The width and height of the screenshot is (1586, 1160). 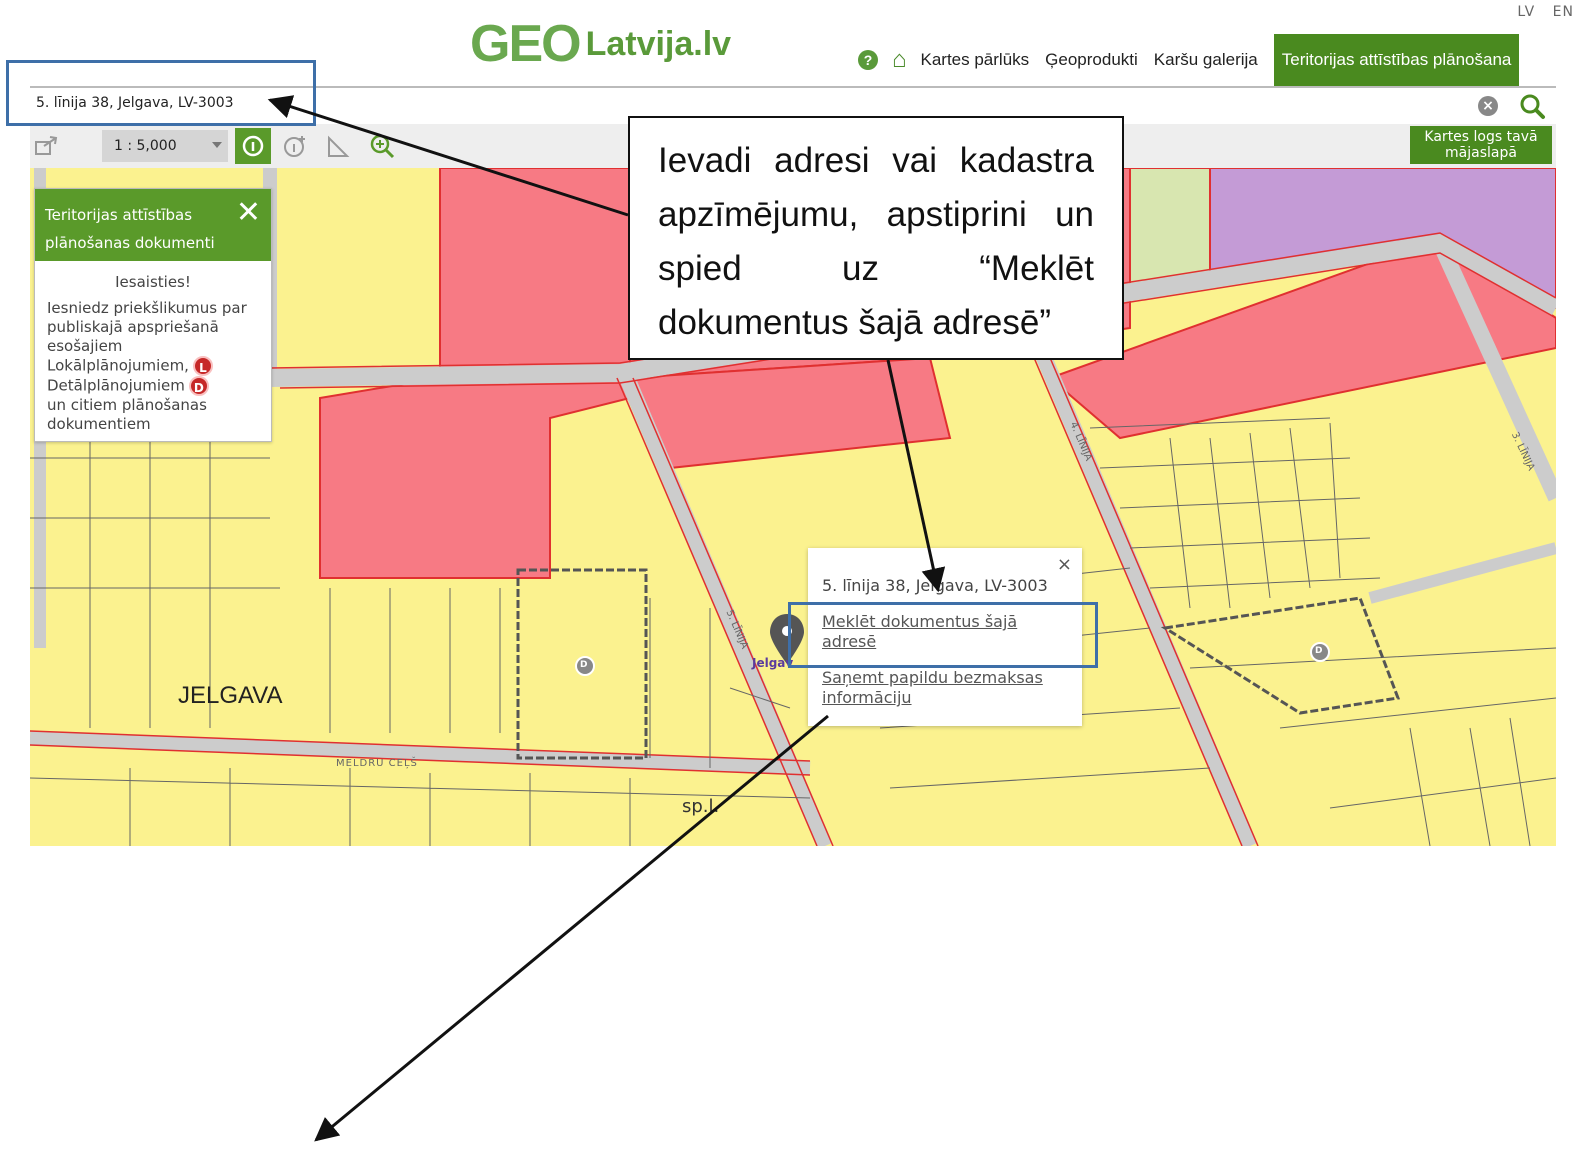 I want to click on logo-geo: GEO, so click(x=526, y=44).